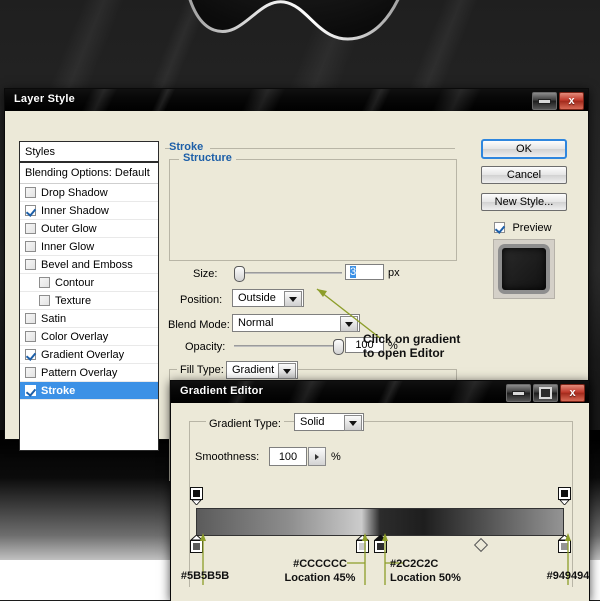 This screenshot has height=601, width=600. Describe the element at coordinates (336, 457) in the screenshot. I see `smoothness-unit: %` at that location.